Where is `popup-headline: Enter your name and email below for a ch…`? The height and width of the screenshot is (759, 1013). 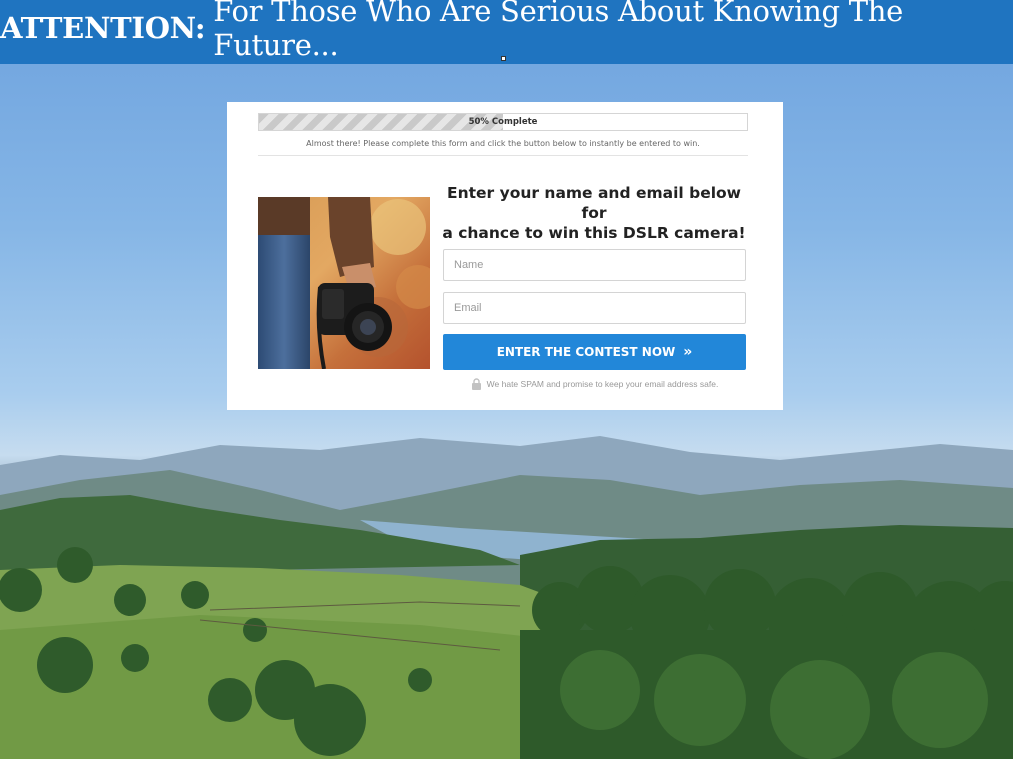 popup-headline: Enter your name and email below for a ch… is located at coordinates (594, 213).